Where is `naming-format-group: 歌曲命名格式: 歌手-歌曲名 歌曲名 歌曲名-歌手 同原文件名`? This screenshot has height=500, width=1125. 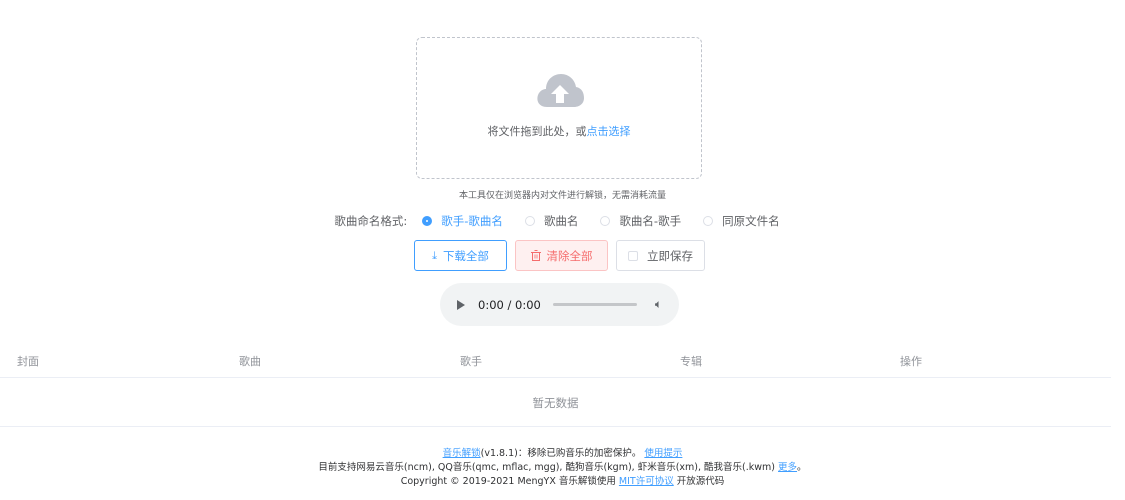
naming-format-group: 歌曲命名格式: 歌手-歌曲名 歌曲名 歌曲名-歌手 同原文件名 is located at coordinates (562, 221).